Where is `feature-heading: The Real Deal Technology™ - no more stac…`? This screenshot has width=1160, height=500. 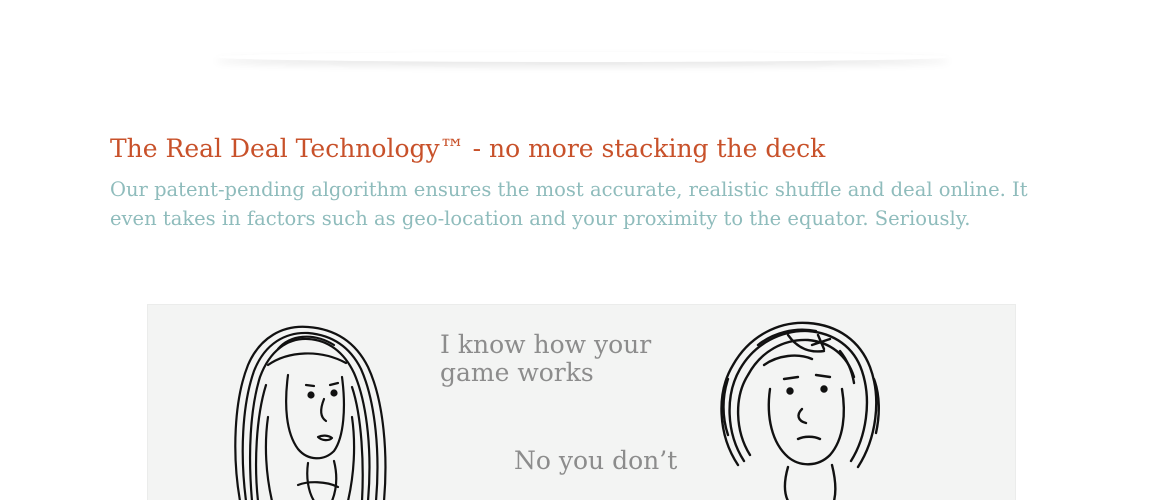
feature-heading: The Real Deal Technology™ - no more stac… is located at coordinates (468, 148).